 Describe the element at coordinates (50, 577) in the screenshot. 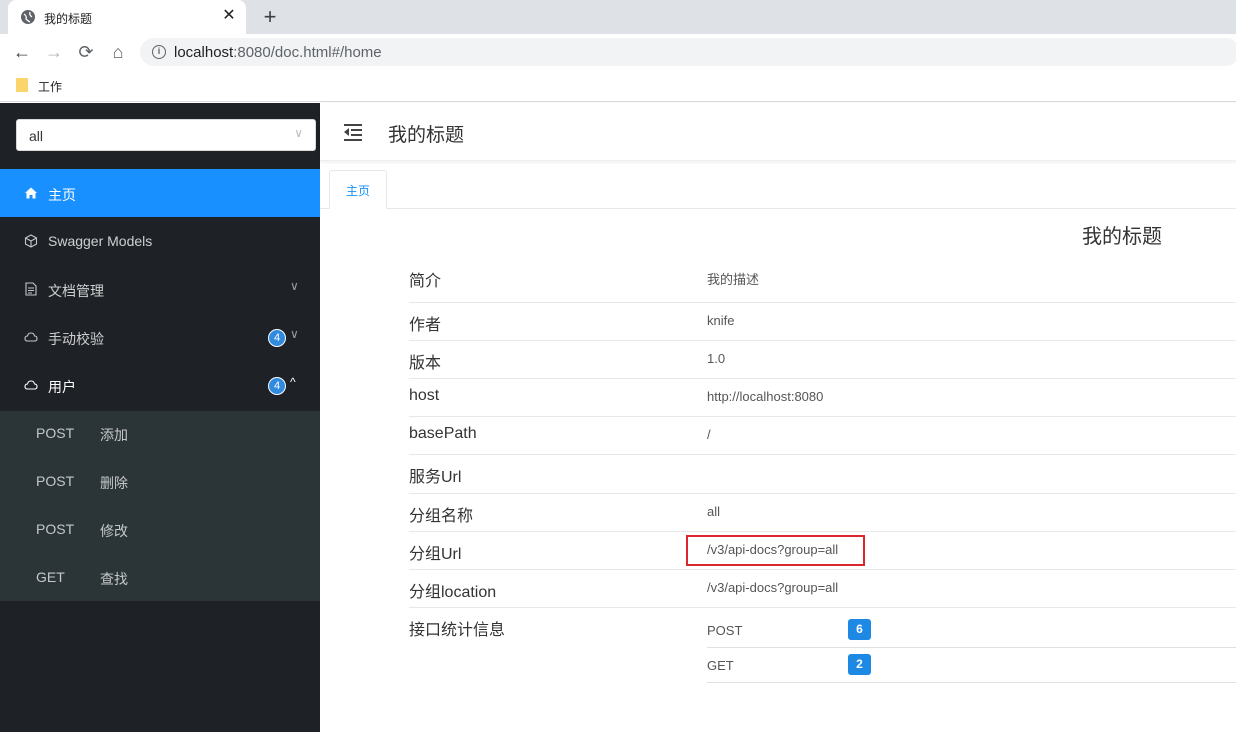

I see `api-method: GET` at that location.